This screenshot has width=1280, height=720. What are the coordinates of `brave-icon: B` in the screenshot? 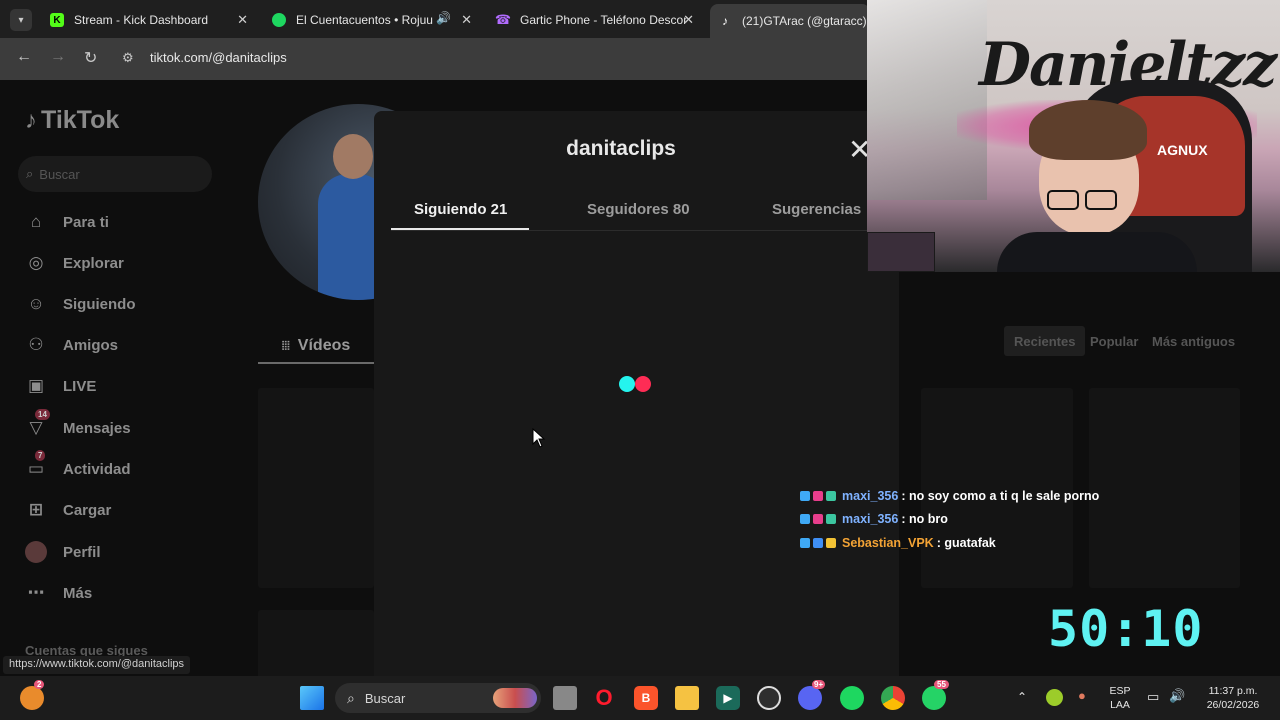 It's located at (646, 698).